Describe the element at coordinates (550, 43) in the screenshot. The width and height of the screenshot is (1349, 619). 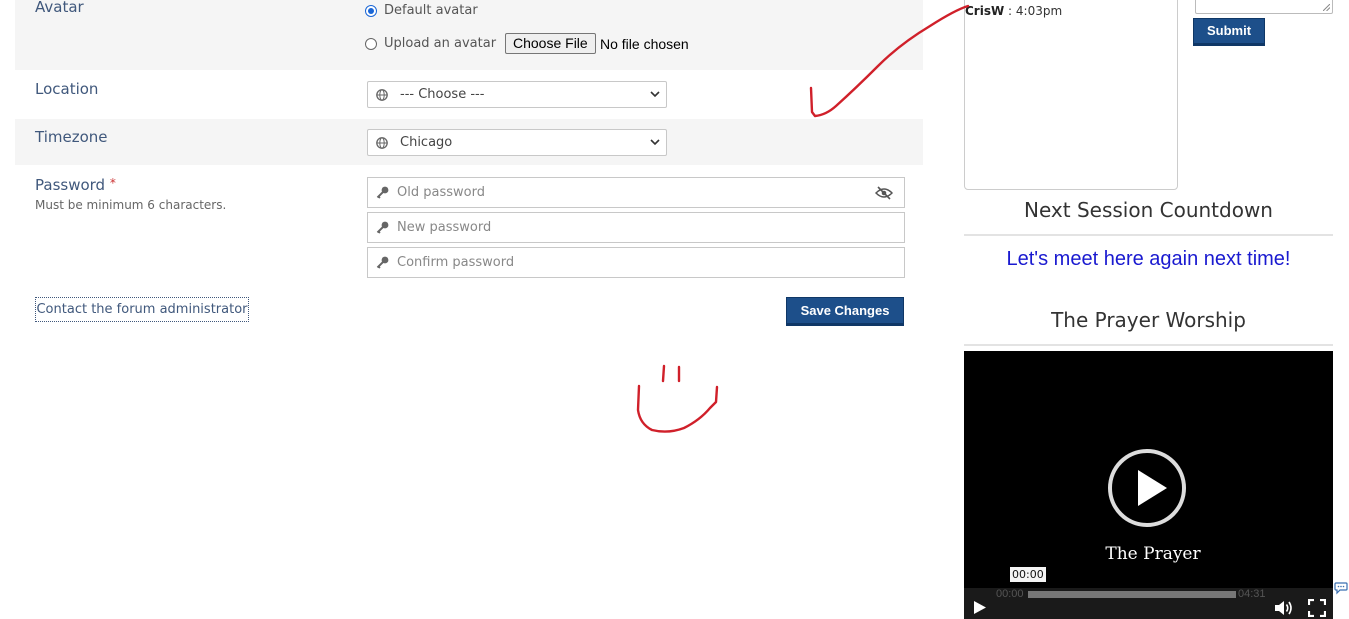
I see `choose-file-button: Choose File` at that location.